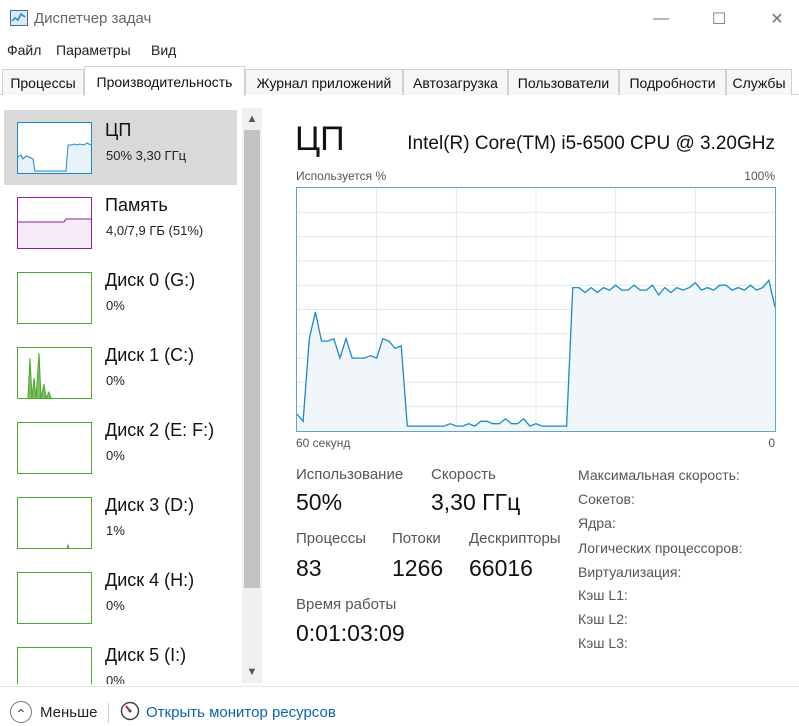  Describe the element at coordinates (660, 548) in the screenshot. I see `spec-logical-processors: Логических процессоров:` at that location.